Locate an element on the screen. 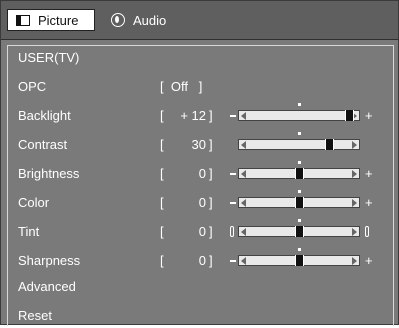 The height and width of the screenshot is (328, 399). color-slider is located at coordinates (299, 199).